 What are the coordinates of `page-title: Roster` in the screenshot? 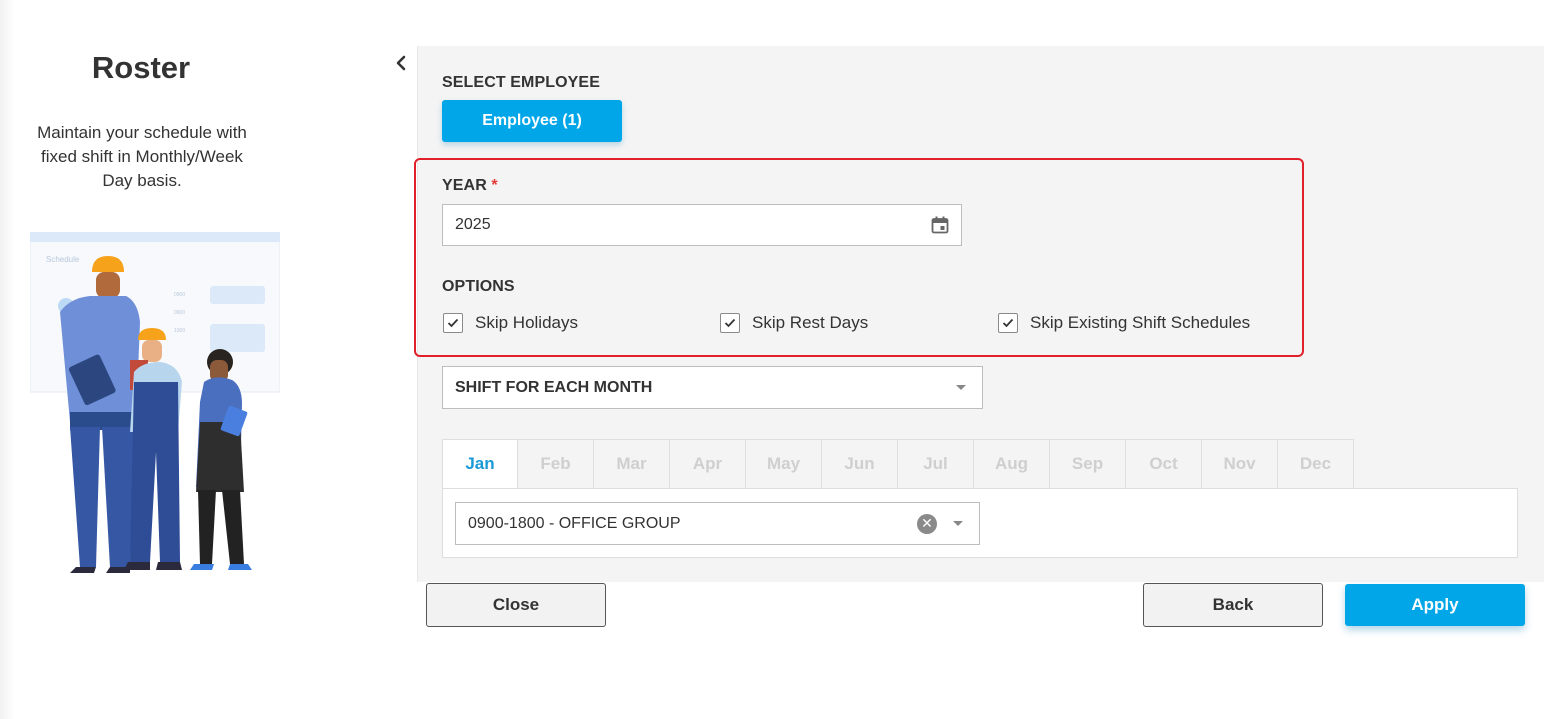 It's located at (141, 67).